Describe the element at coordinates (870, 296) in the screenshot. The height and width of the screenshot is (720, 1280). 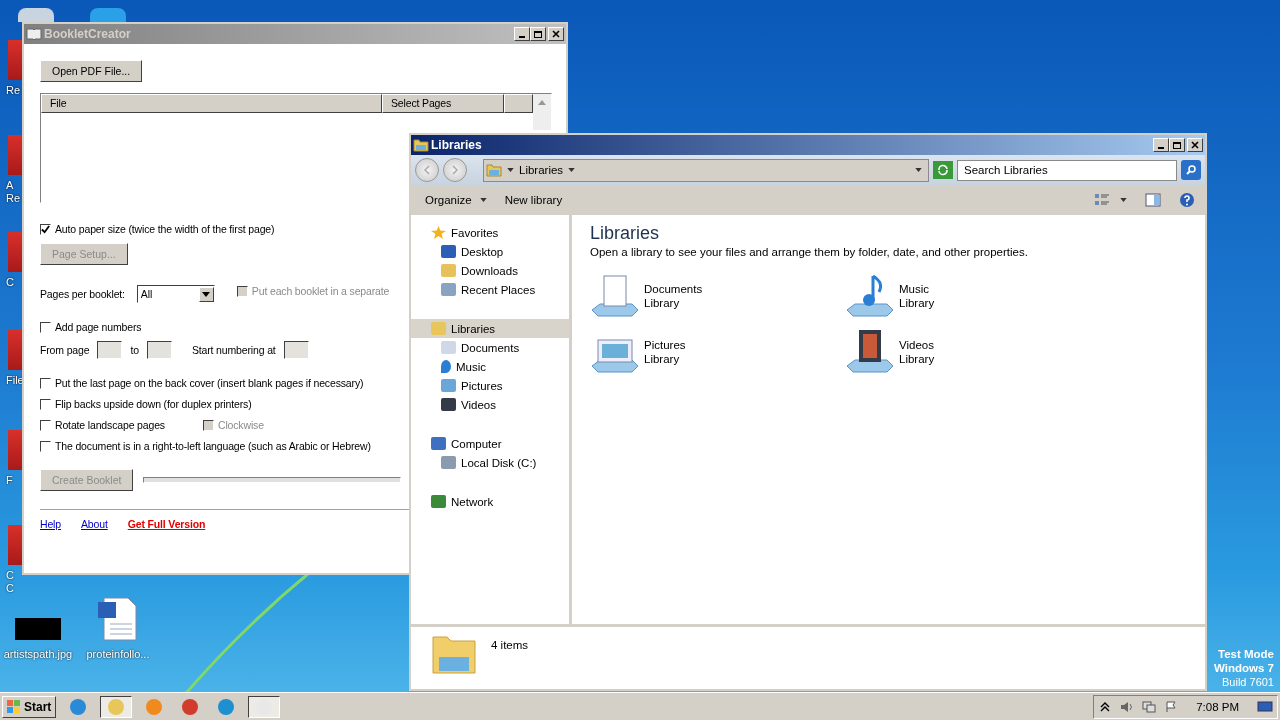
I see `music-library-icon` at that location.